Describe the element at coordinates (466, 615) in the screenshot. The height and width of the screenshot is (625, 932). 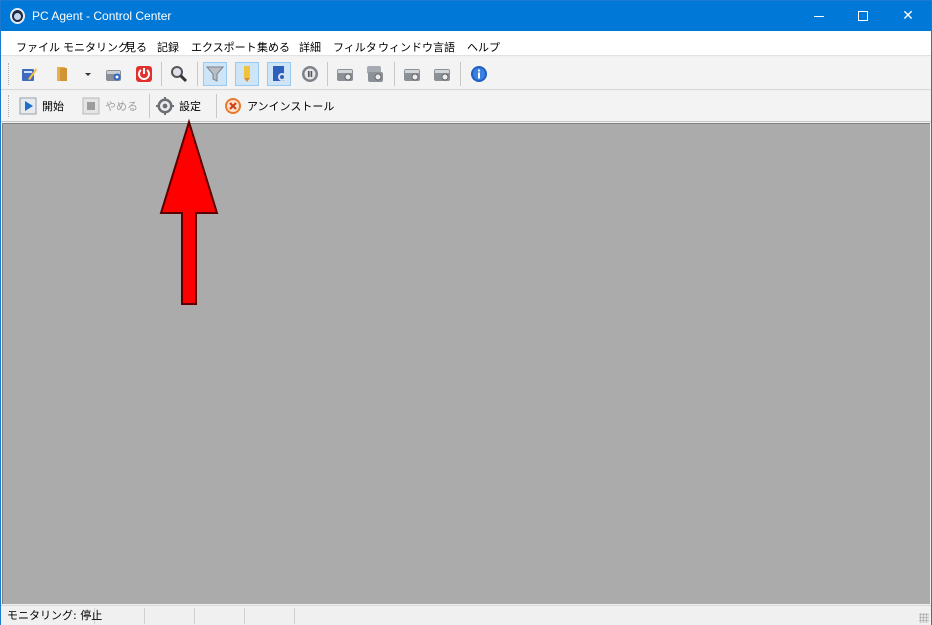
I see `status-bar: モニタリング: 停止` at that location.